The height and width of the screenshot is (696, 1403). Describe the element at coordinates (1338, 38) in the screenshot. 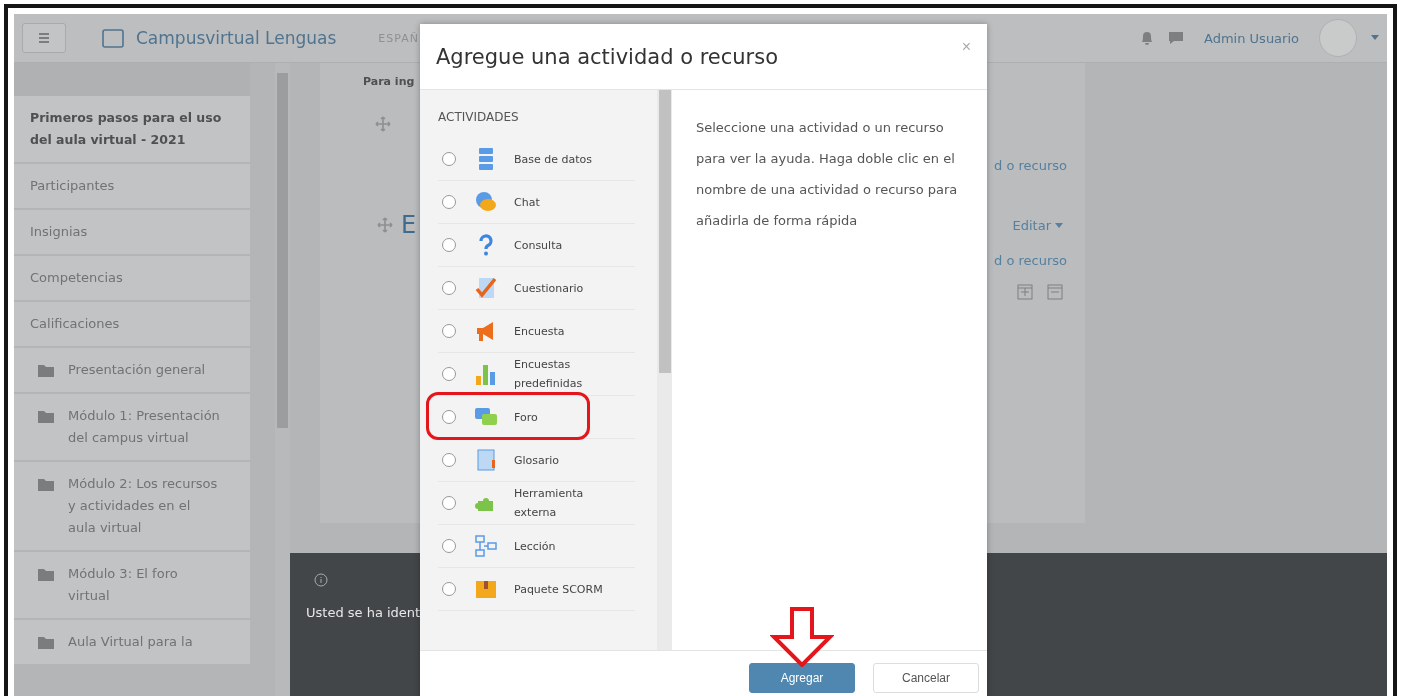

I see `avatar` at that location.